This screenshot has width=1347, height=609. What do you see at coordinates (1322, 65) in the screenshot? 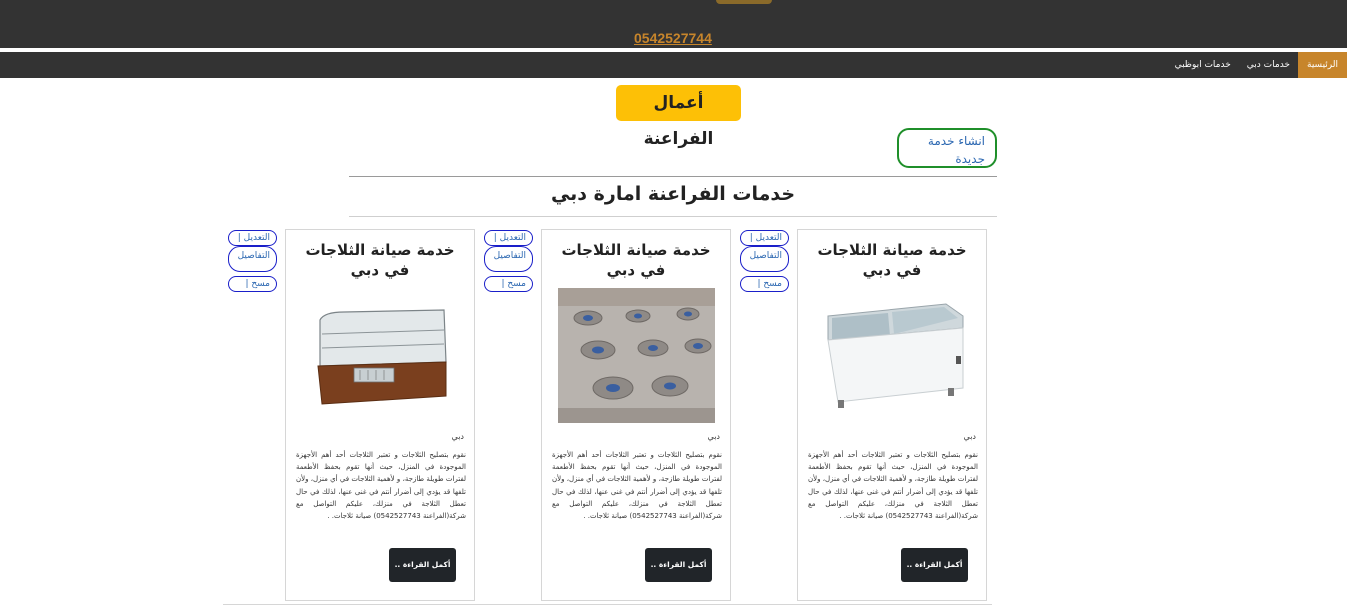
I see `nav-item-home: الرئيسية` at bounding box center [1322, 65].